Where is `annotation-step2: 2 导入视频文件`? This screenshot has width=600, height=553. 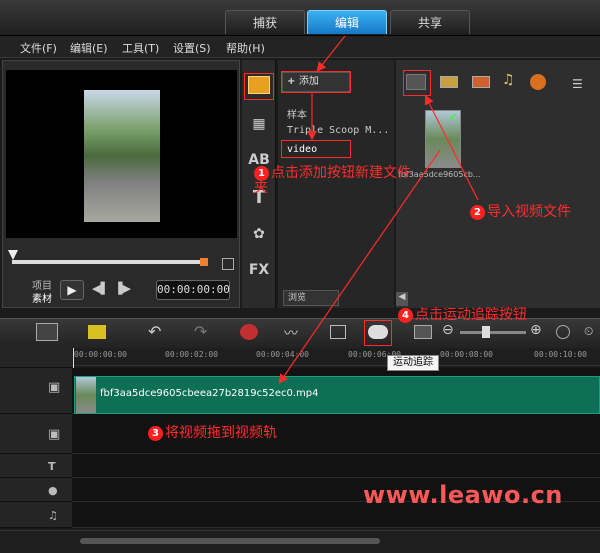
annotation-step2: 2 导入视频文件 is located at coordinates (520, 212).